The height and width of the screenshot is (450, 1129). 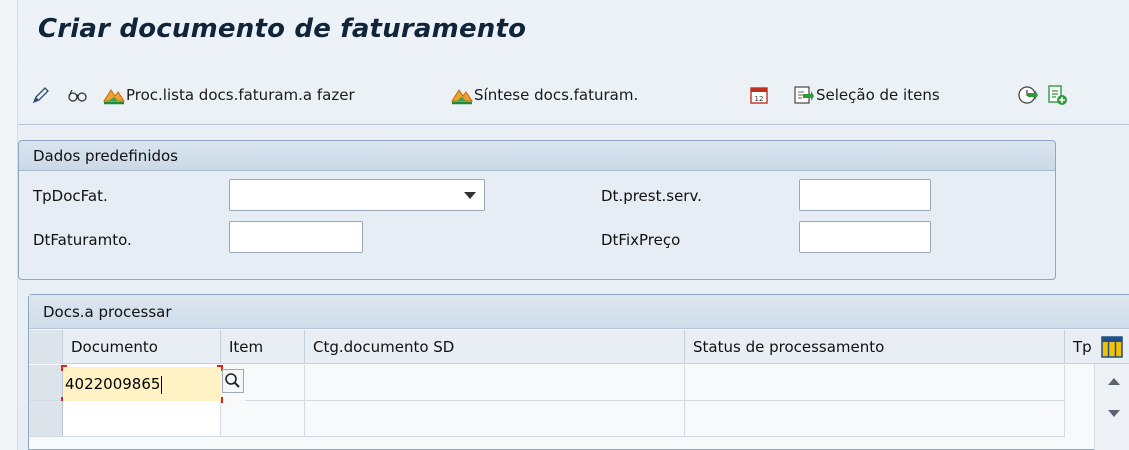 I want to click on pricing-date-label: DtFixPreço, so click(x=641, y=240).